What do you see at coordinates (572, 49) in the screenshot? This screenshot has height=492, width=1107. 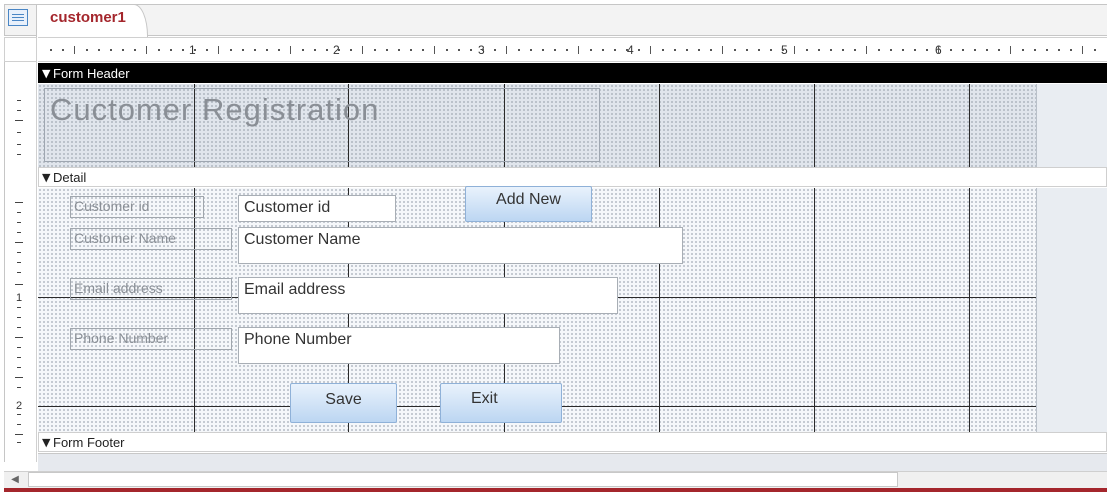 I see `horizontal-ruler: 1 2 3 4 5 6` at bounding box center [572, 49].